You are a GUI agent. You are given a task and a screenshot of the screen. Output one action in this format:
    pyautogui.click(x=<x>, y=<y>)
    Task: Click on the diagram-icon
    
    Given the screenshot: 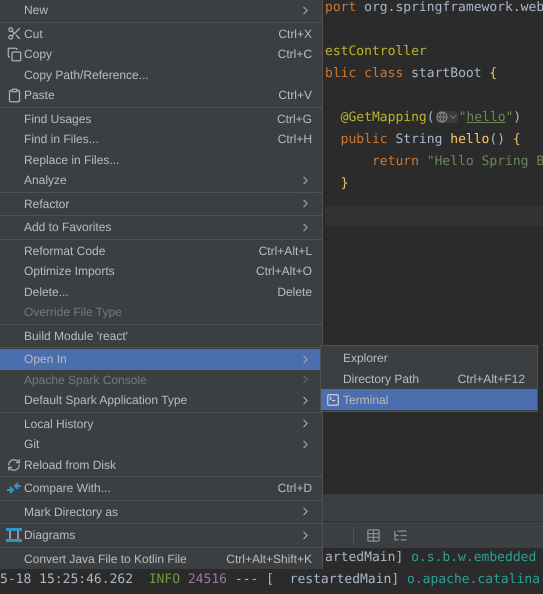 What is the action you would take?
    pyautogui.click(x=14, y=535)
    